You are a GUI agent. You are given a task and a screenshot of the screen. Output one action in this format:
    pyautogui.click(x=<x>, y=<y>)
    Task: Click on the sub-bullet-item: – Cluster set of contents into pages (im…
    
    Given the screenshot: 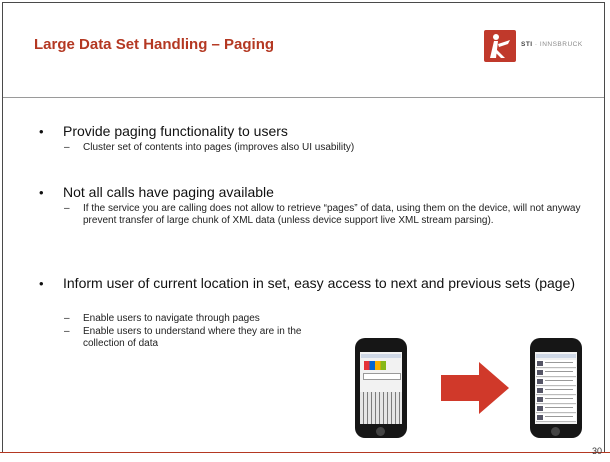 What is the action you would take?
    pyautogui.click(x=209, y=148)
    